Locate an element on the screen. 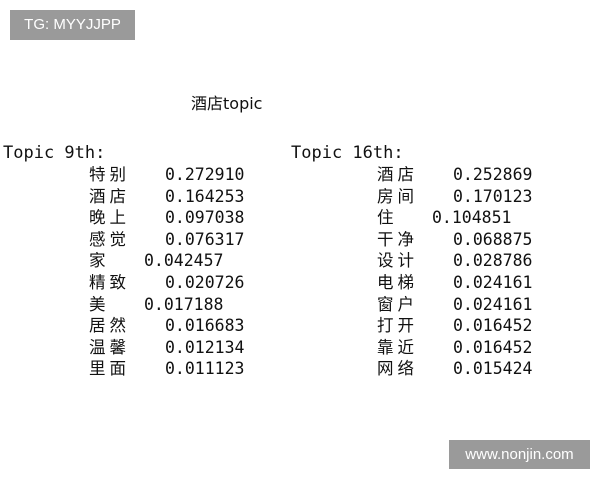 This screenshot has width=600, height=480. topic-word: 美 is located at coordinates (99, 304).